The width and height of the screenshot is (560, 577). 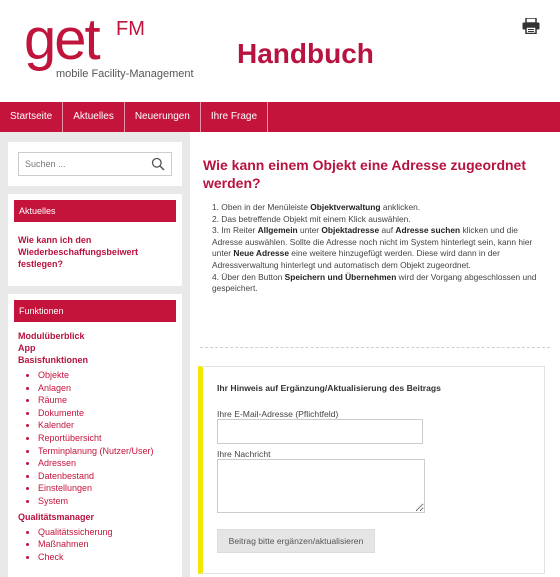 I want to click on link-basisfunktionen: Basisfunktionen, so click(x=98, y=360).